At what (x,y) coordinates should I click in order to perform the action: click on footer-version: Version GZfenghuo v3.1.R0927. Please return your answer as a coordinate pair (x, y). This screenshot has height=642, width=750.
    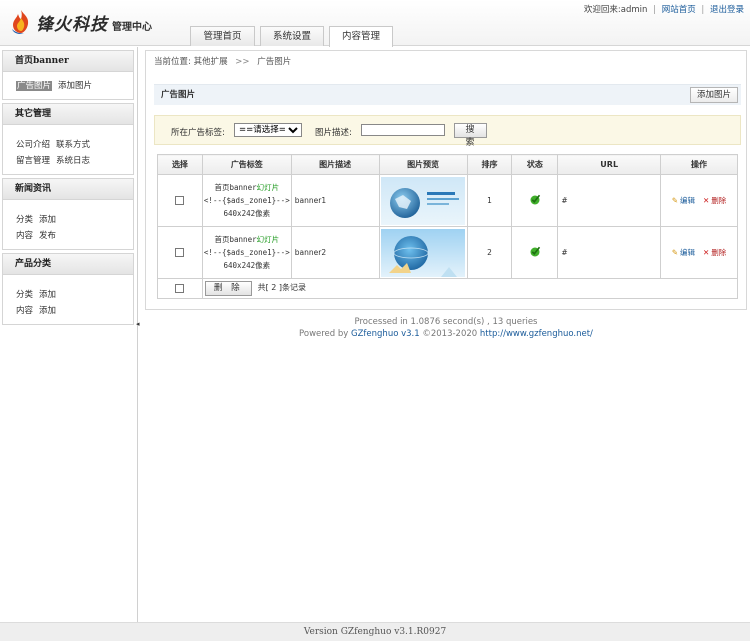
    Looking at the image, I should click on (375, 631).